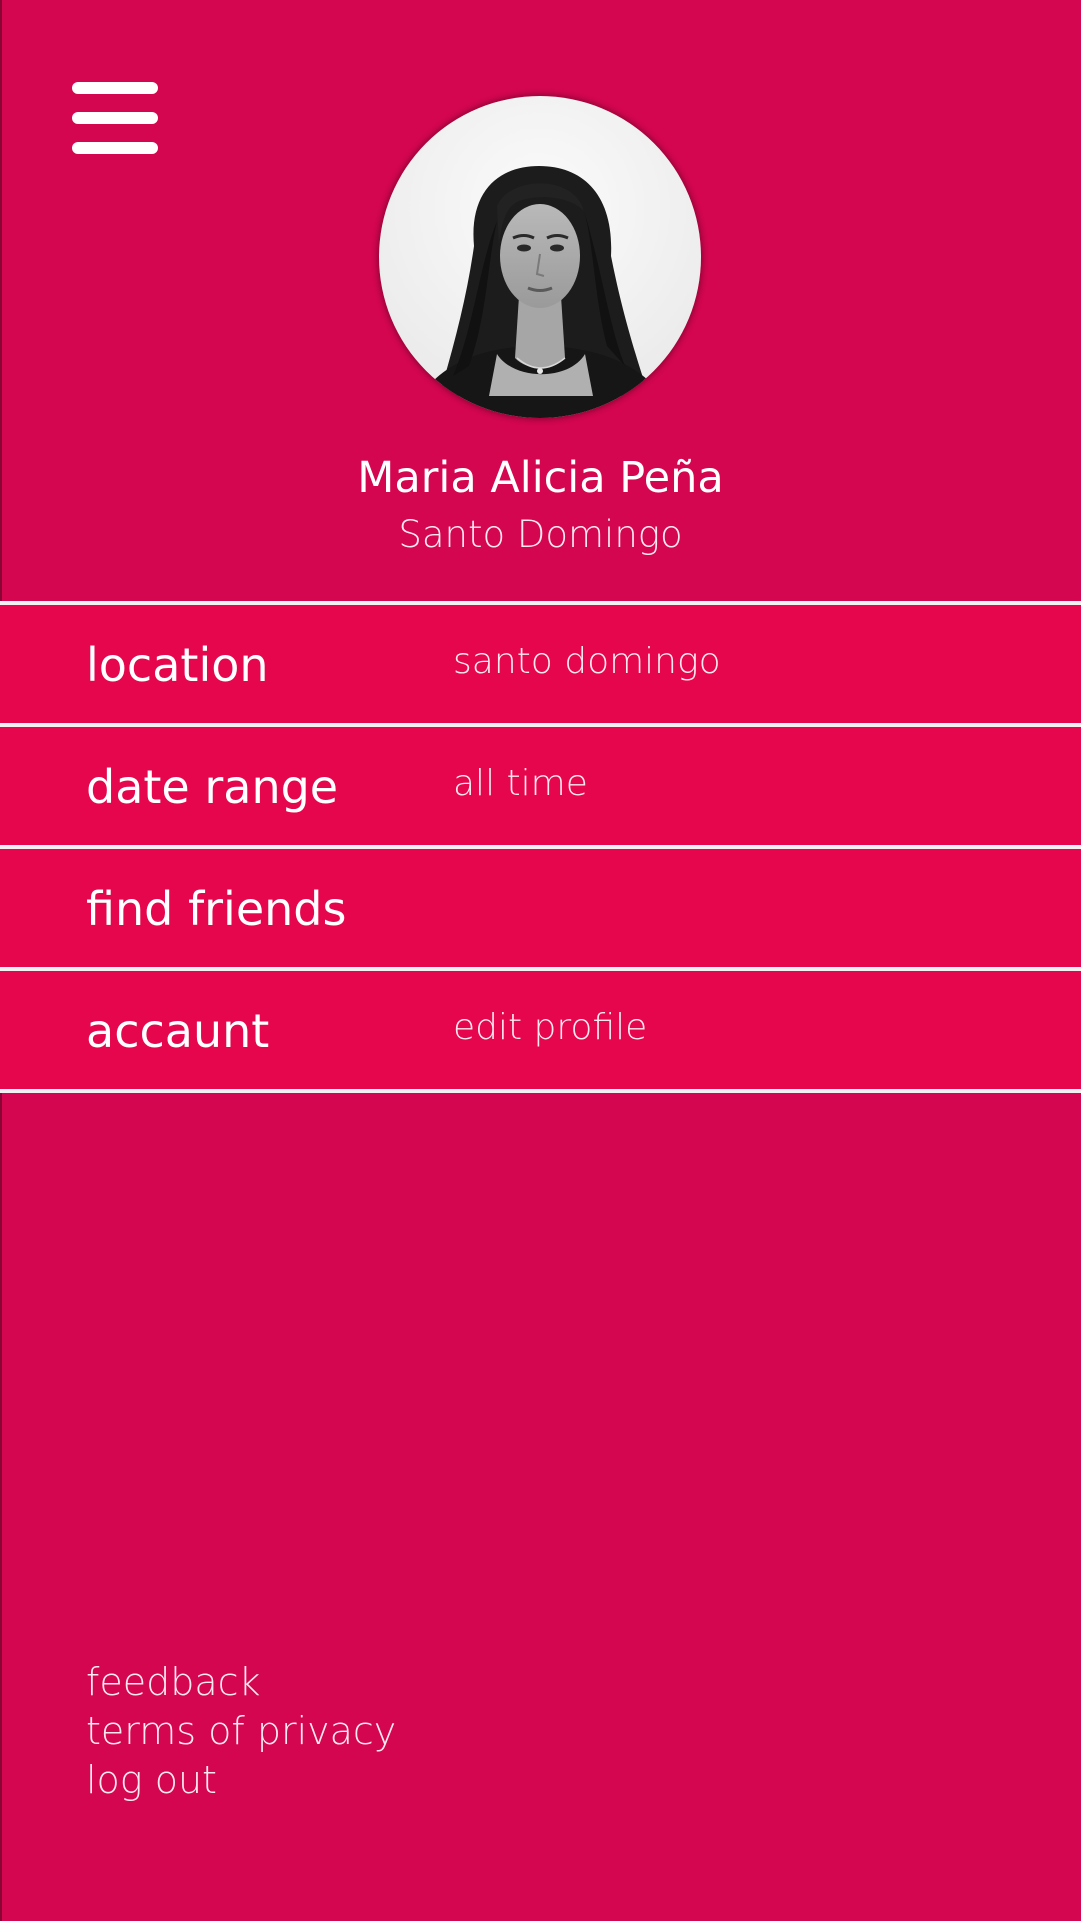 Image resolution: width=1081 pixels, height=1921 pixels. Describe the element at coordinates (178, 1031) in the screenshot. I see `menu-item-label: accaunt` at that location.